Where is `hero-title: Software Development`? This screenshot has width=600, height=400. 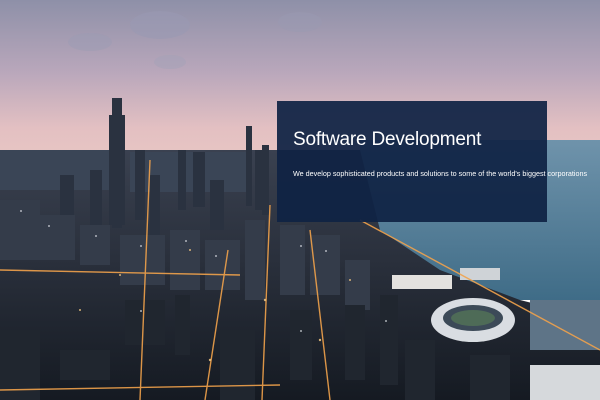 hero-title: Software Development is located at coordinates (387, 139).